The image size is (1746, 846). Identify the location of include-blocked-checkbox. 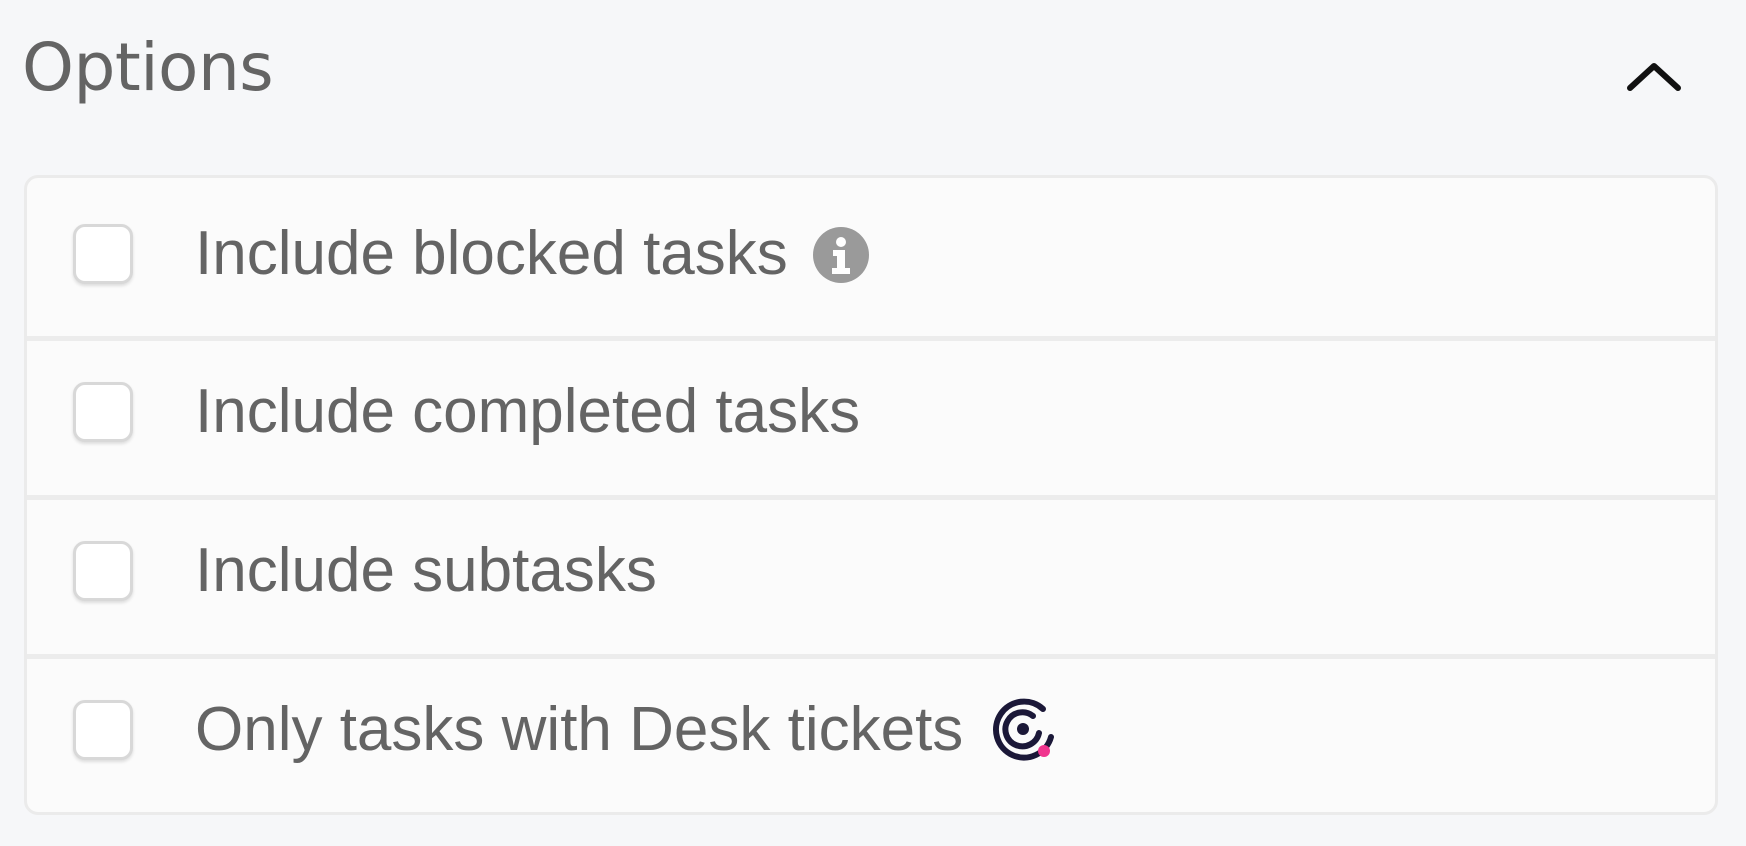
(103, 254).